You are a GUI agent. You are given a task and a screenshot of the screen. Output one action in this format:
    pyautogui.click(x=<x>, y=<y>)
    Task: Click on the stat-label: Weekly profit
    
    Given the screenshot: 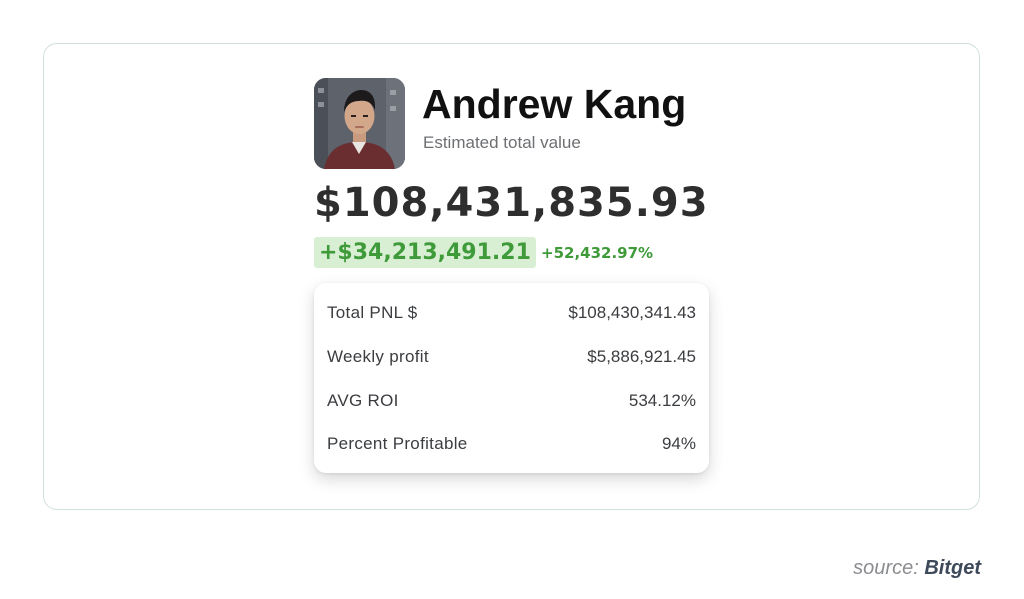 What is the action you would take?
    pyautogui.click(x=378, y=356)
    